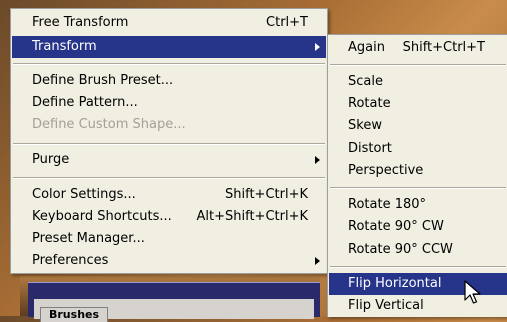 This screenshot has width=507, height=322. What do you see at coordinates (169, 261) in the screenshot?
I see `menu-item-preferences: Preferences` at bounding box center [169, 261].